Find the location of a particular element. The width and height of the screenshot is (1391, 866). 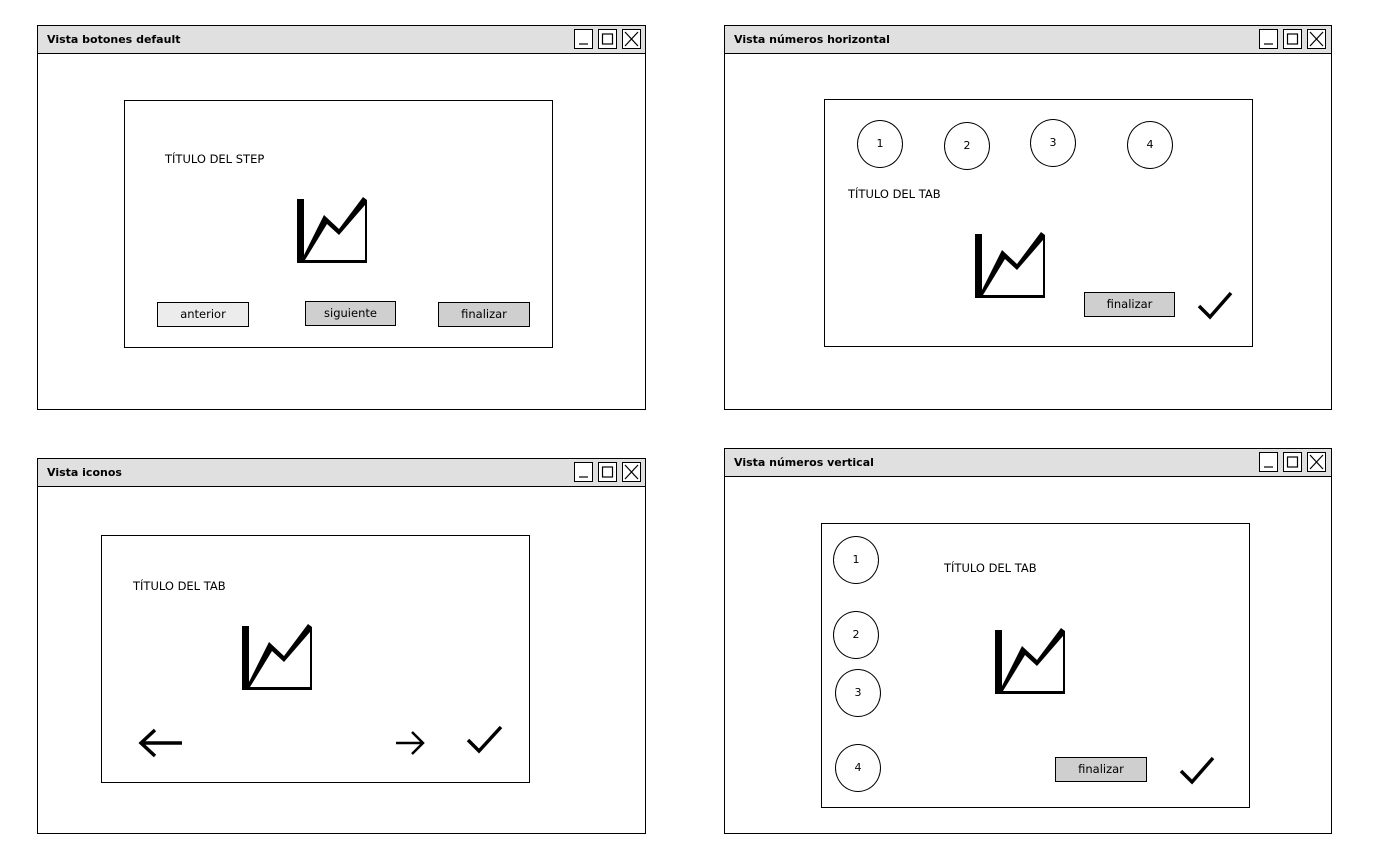

window-title: Vista botones default is located at coordinates (114, 39).